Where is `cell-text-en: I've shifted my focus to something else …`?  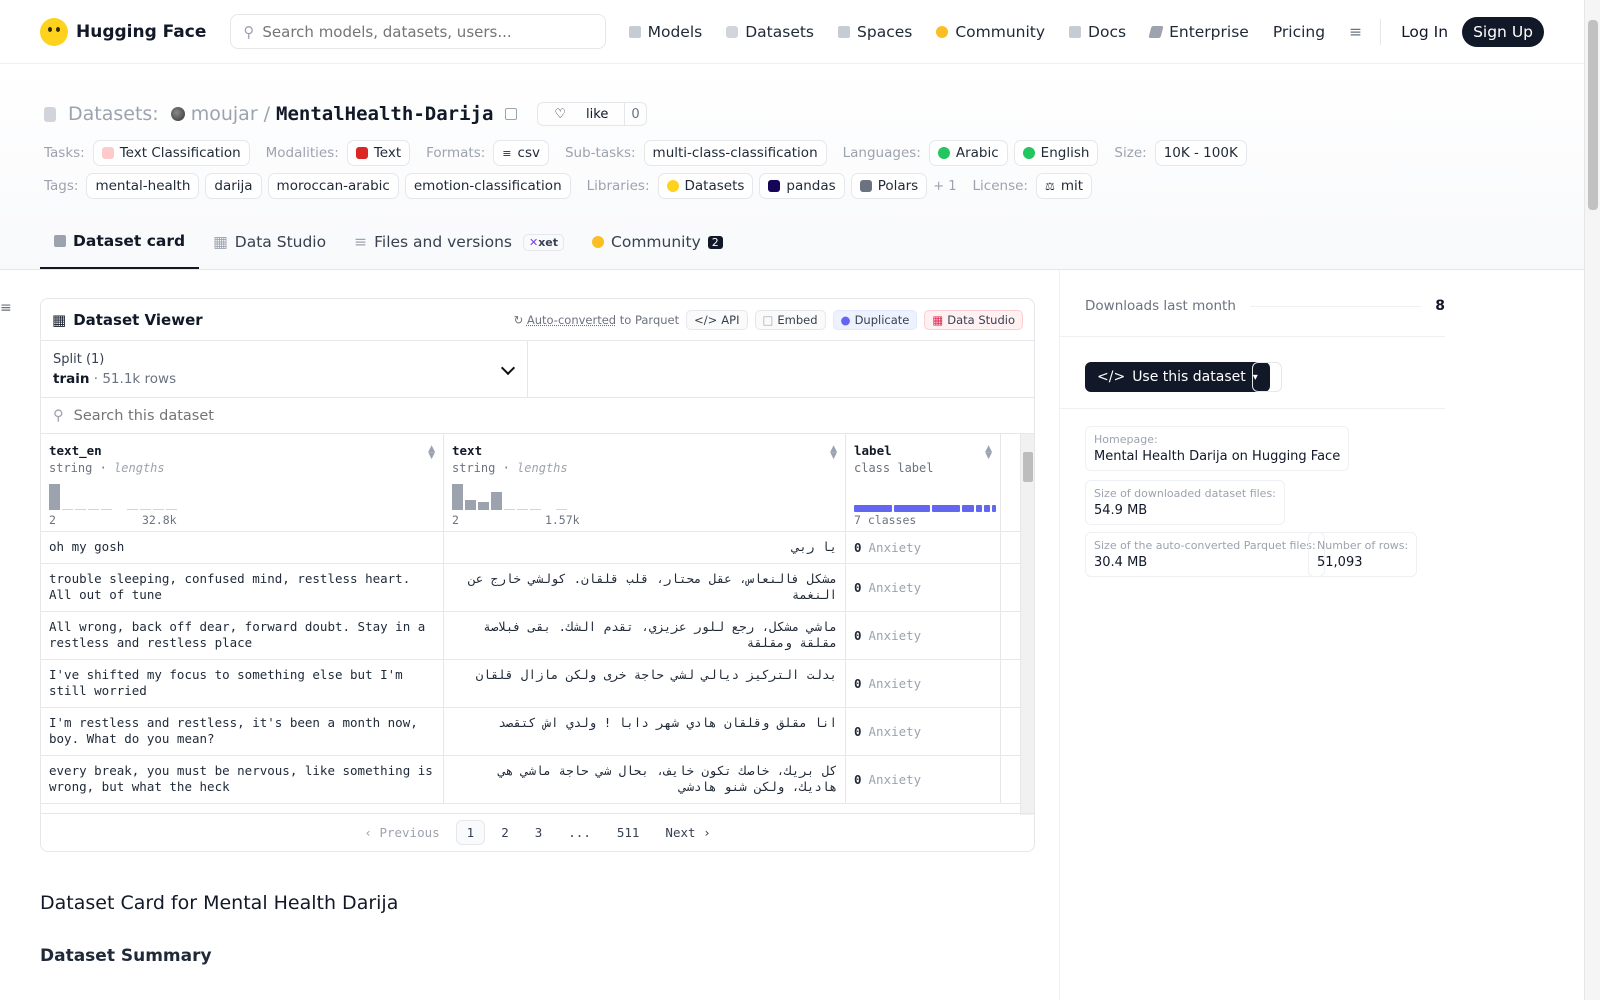 cell-text-en: I've shifted my focus to something else … is located at coordinates (242, 683).